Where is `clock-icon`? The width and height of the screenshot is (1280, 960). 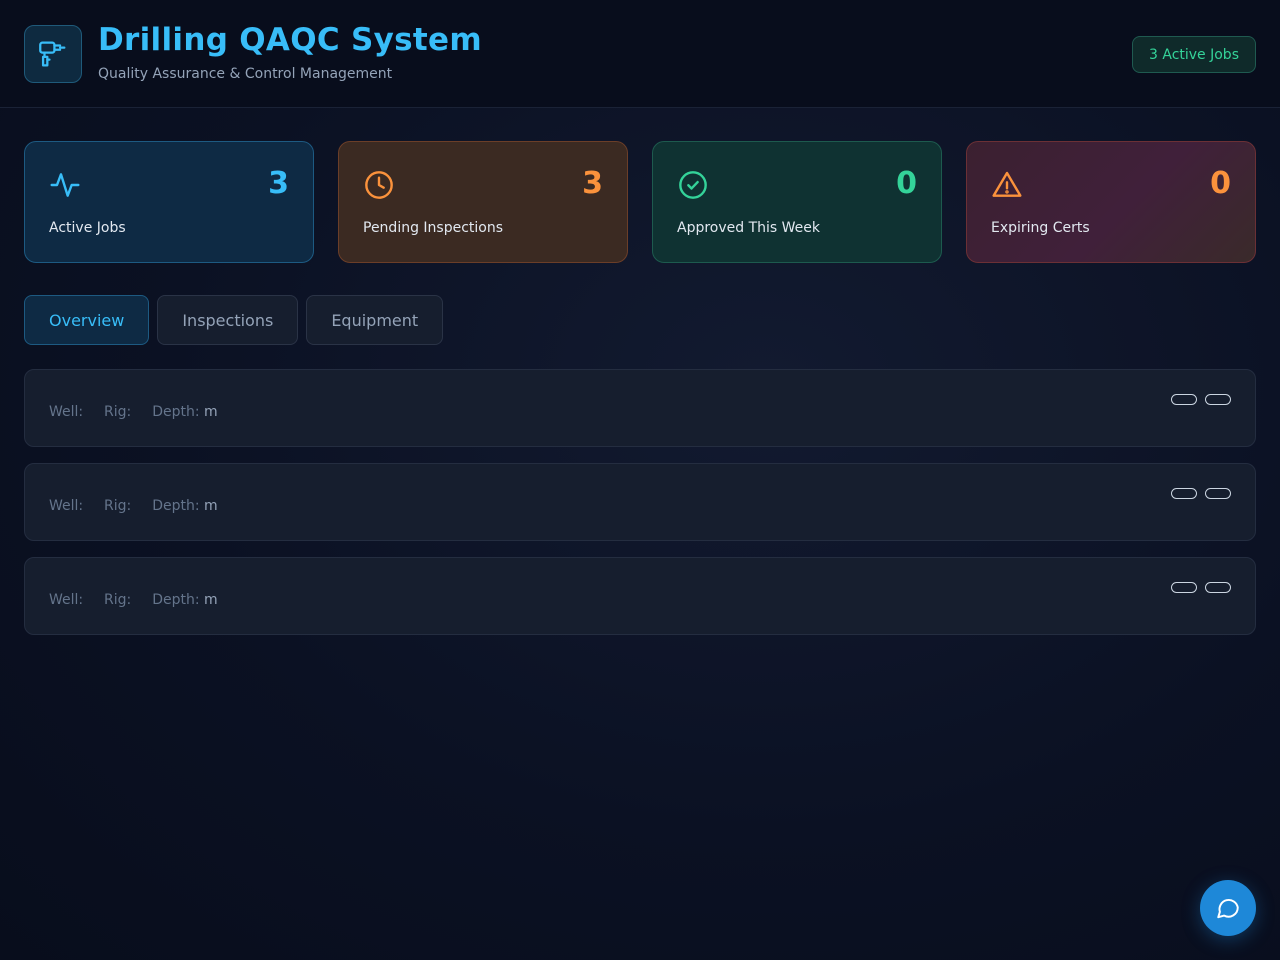 clock-icon is located at coordinates (379, 185).